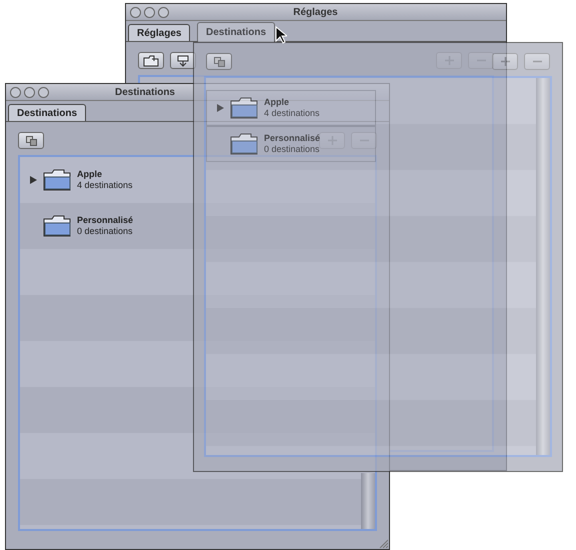 Image resolution: width=576 pixels, height=550 pixels. I want to click on new-folder-button, so click(151, 60).